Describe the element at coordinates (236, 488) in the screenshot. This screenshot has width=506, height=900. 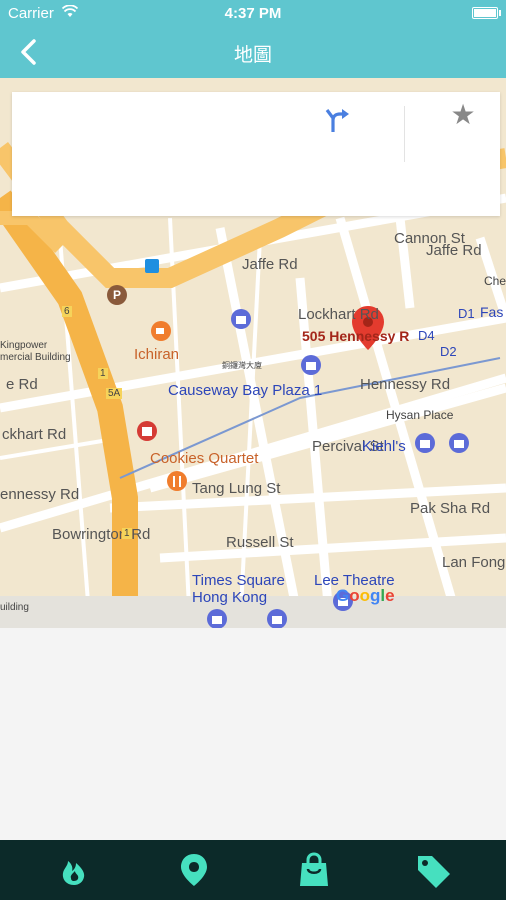
I see `street-label: Tang Lung St` at that location.